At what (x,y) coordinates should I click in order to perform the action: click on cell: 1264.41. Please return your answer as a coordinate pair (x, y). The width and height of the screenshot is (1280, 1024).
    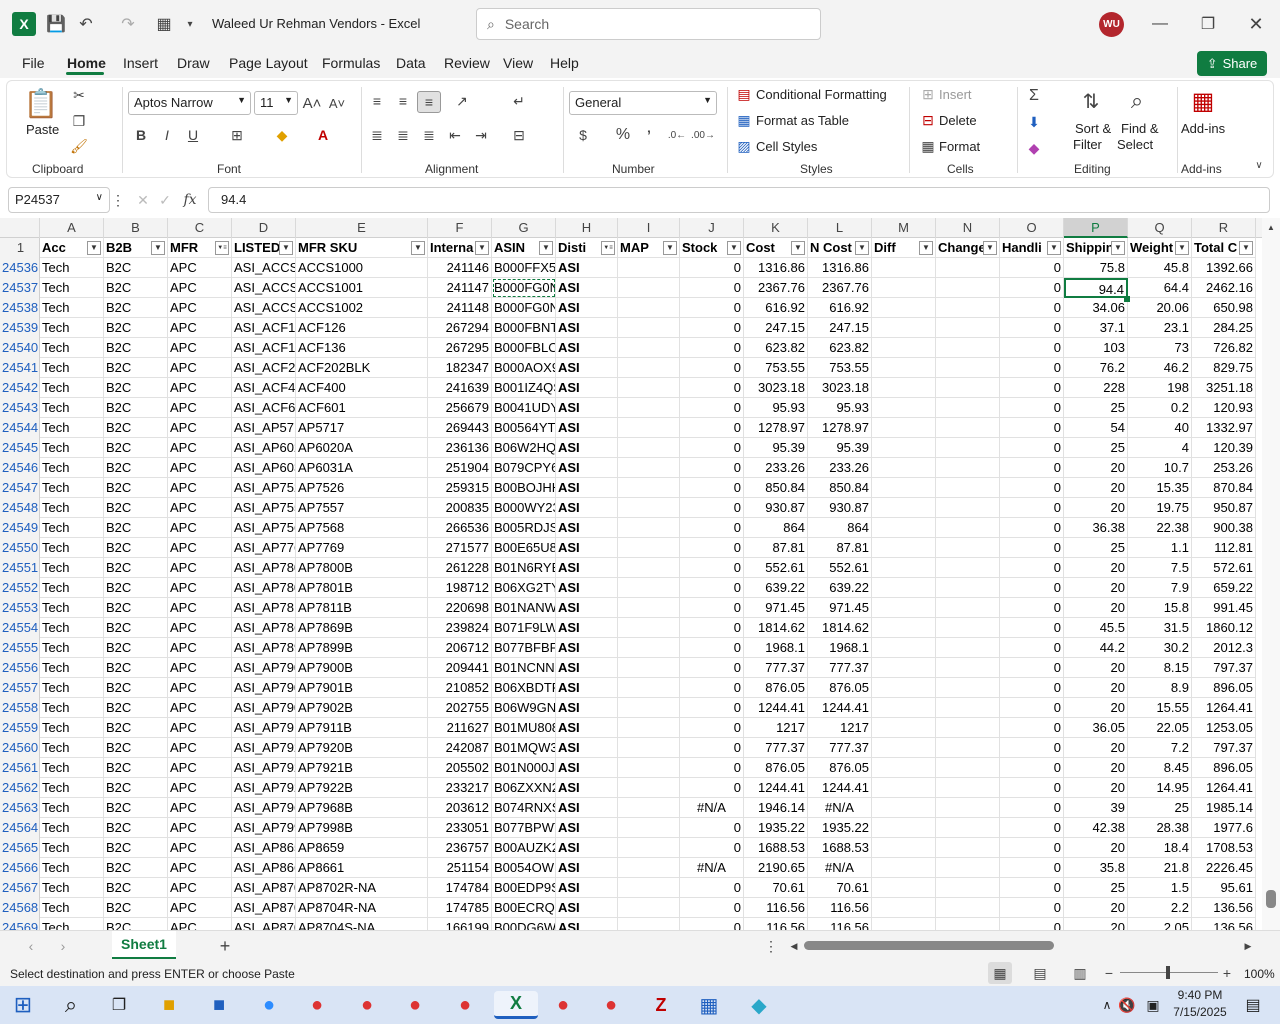
    Looking at the image, I should click on (1224, 708).